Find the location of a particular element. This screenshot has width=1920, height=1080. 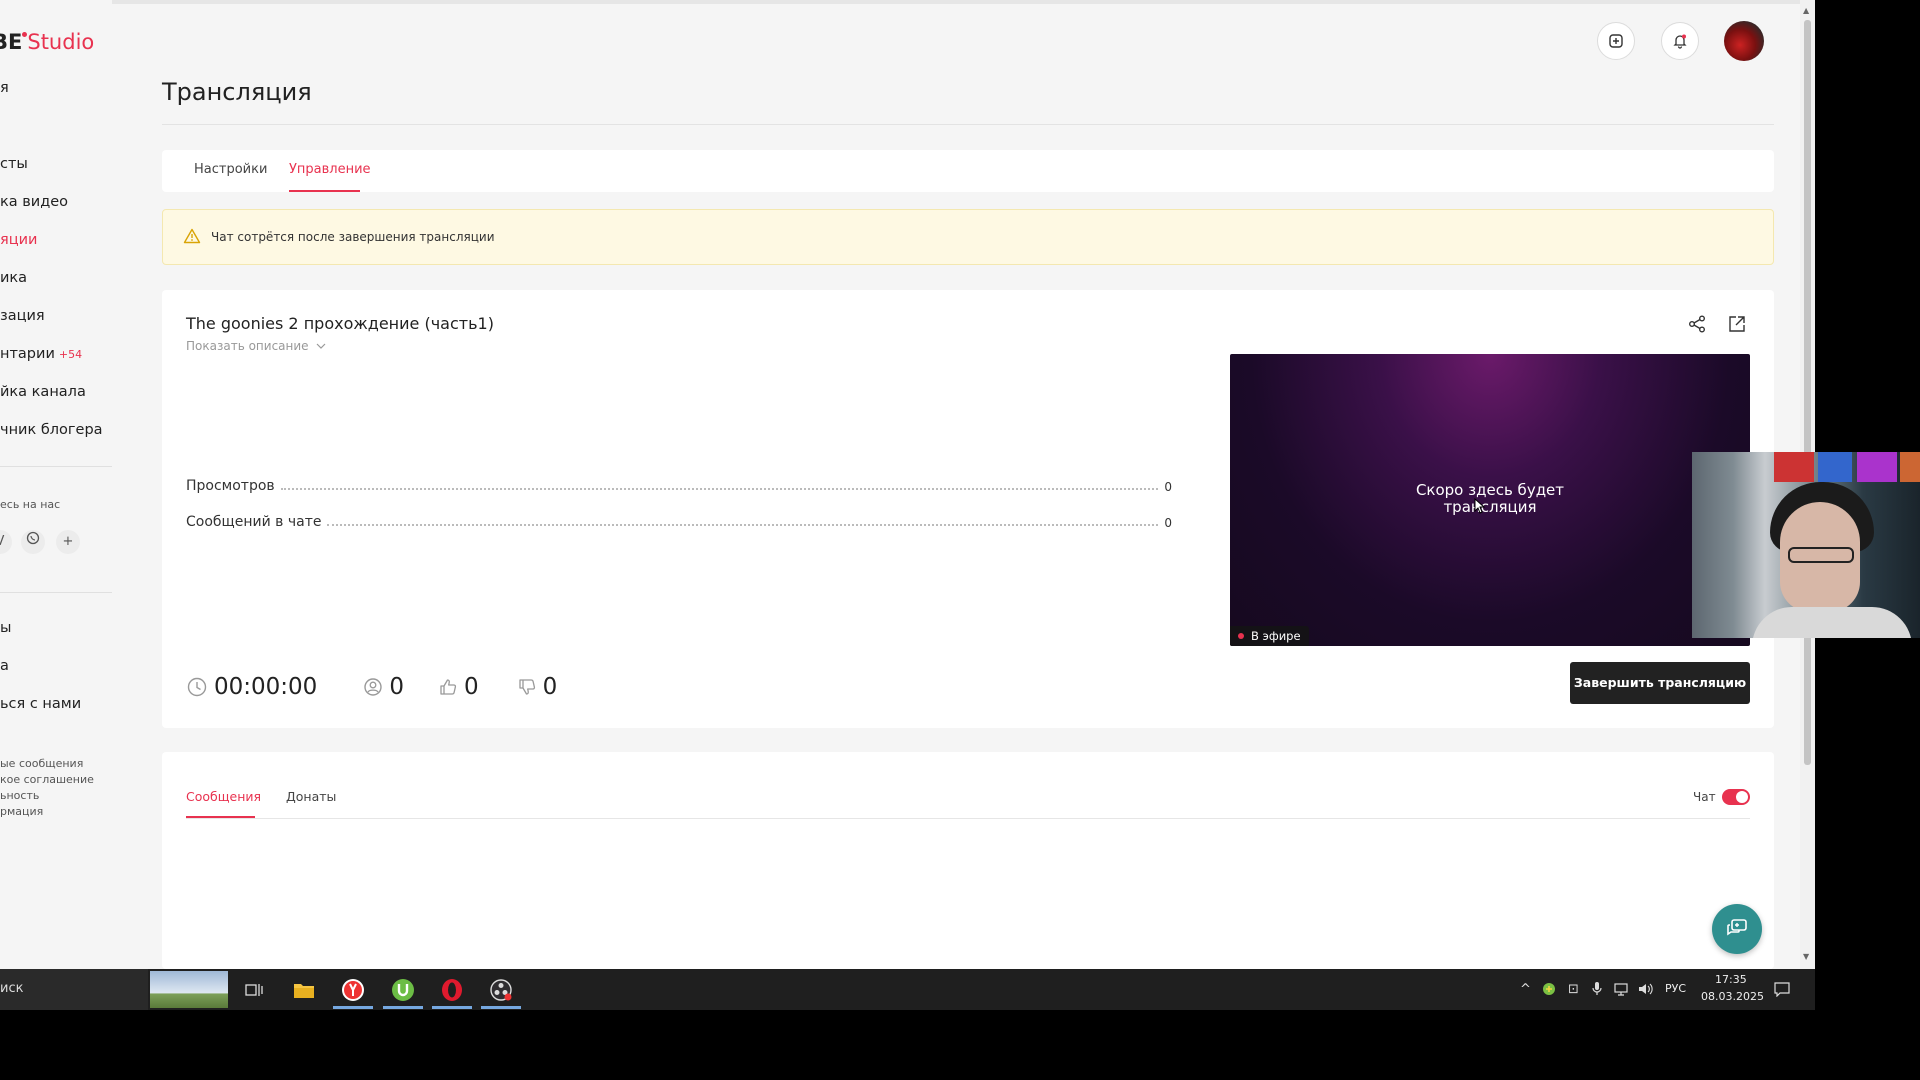

logo-dark-part: BE is located at coordinates (11, 42).